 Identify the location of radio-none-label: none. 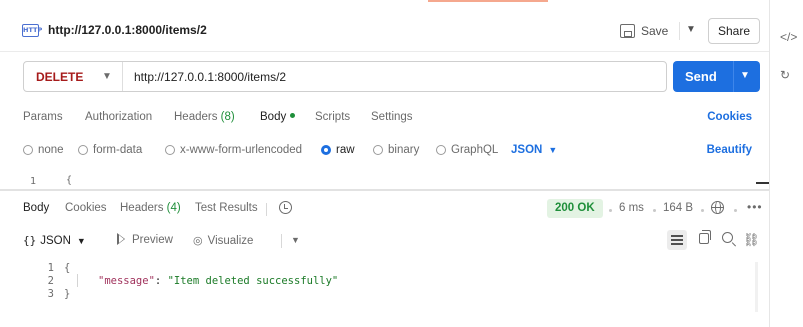
(51, 150).